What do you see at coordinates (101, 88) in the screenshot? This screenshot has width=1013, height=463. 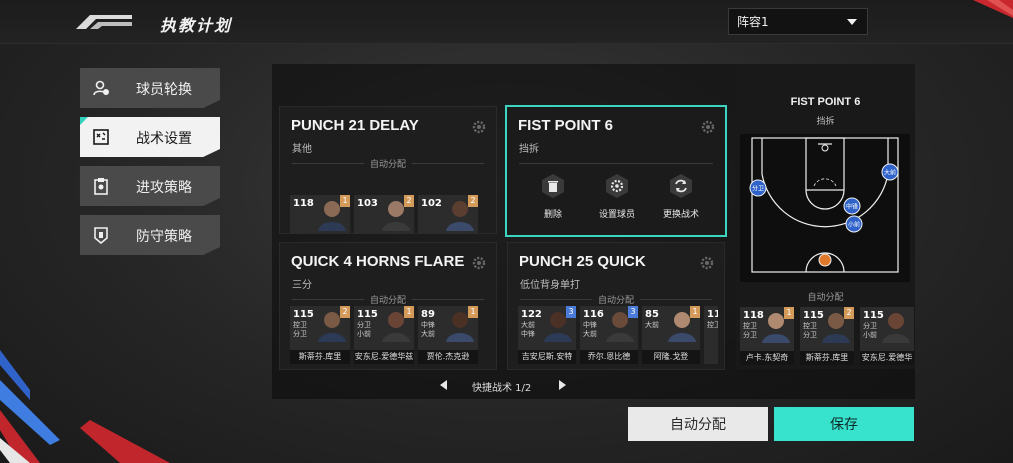 I see `player-rotation-icon` at bounding box center [101, 88].